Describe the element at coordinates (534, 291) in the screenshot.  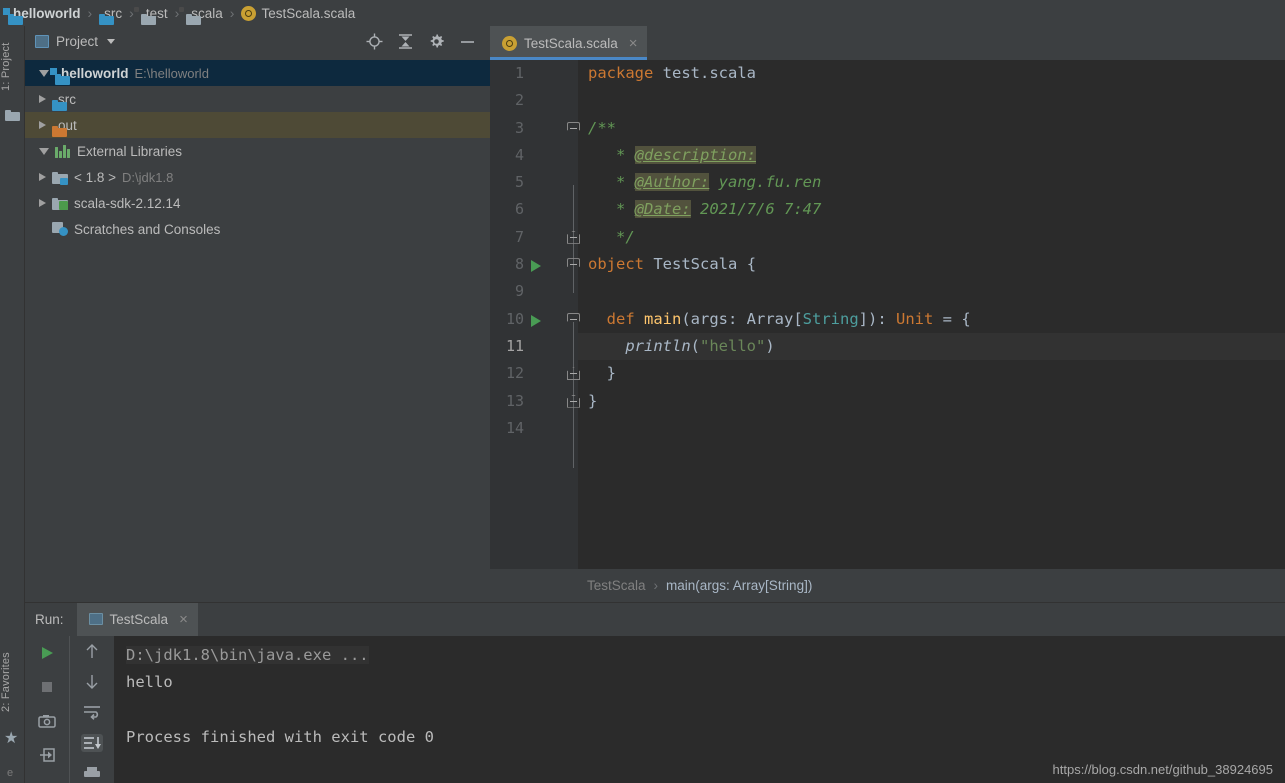
I see `gutter-line: 9` at that location.